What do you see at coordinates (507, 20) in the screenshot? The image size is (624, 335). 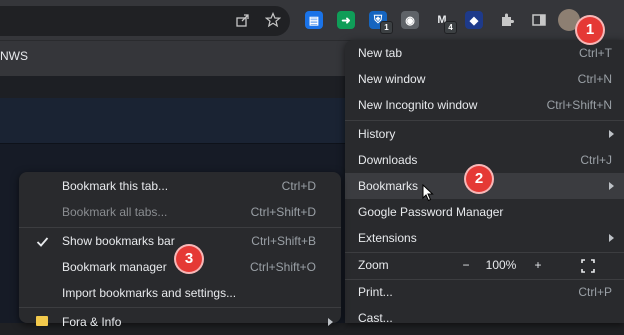 I see `extensions-puzzle-icon` at bounding box center [507, 20].